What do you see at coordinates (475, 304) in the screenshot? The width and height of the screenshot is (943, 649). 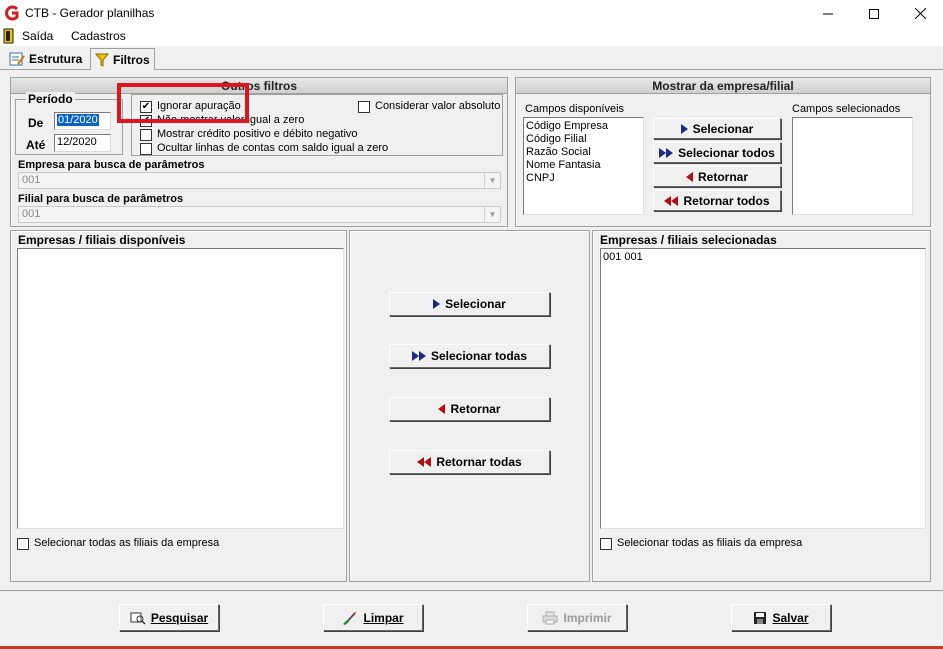 I see `selecionar-label: Selecionar` at bounding box center [475, 304].